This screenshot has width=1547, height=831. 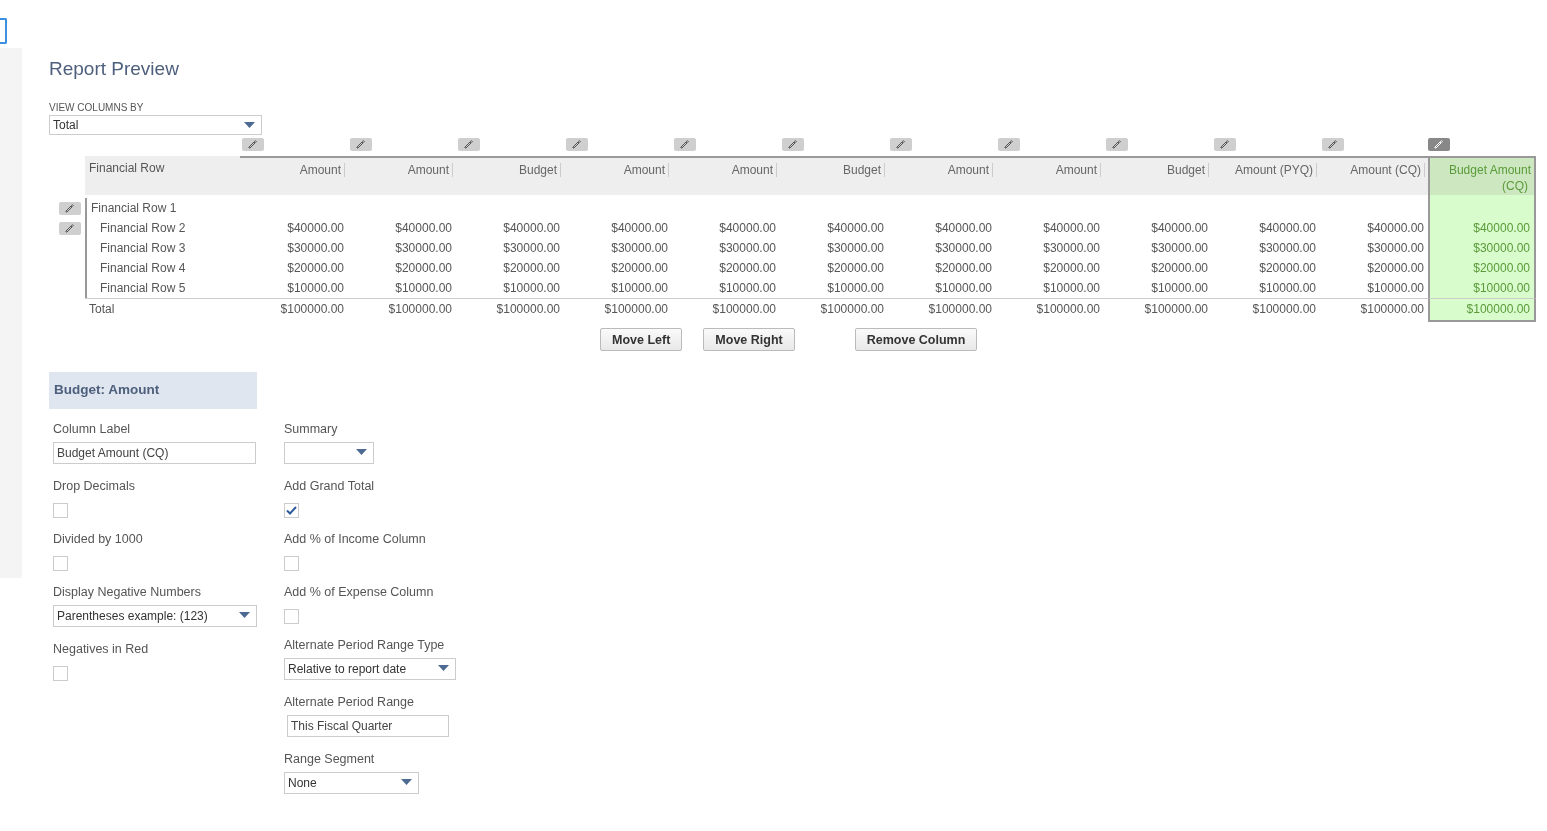 I want to click on field-label: VIEW COLUMNS BY, so click(x=96, y=107).